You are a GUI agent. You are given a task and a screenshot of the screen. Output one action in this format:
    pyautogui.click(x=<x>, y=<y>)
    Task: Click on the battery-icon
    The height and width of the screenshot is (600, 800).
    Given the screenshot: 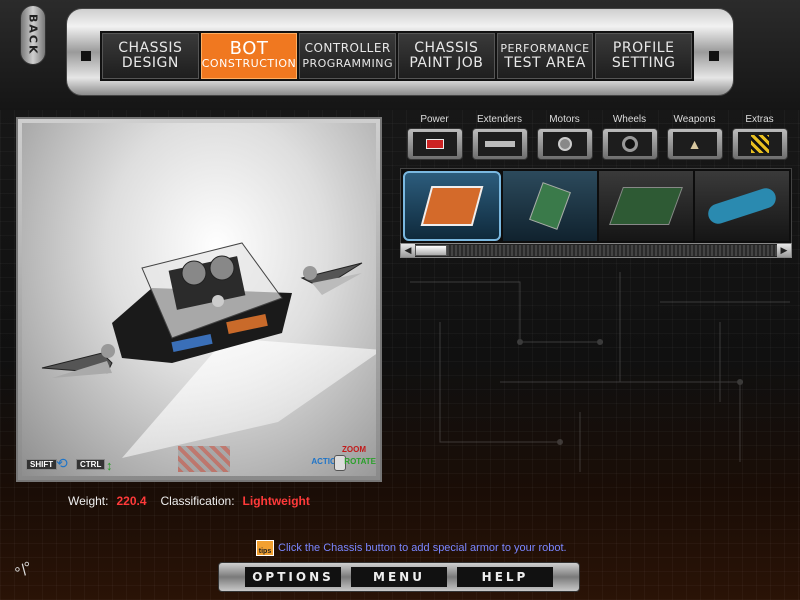 What is the action you would take?
    pyautogui.click(x=434, y=144)
    